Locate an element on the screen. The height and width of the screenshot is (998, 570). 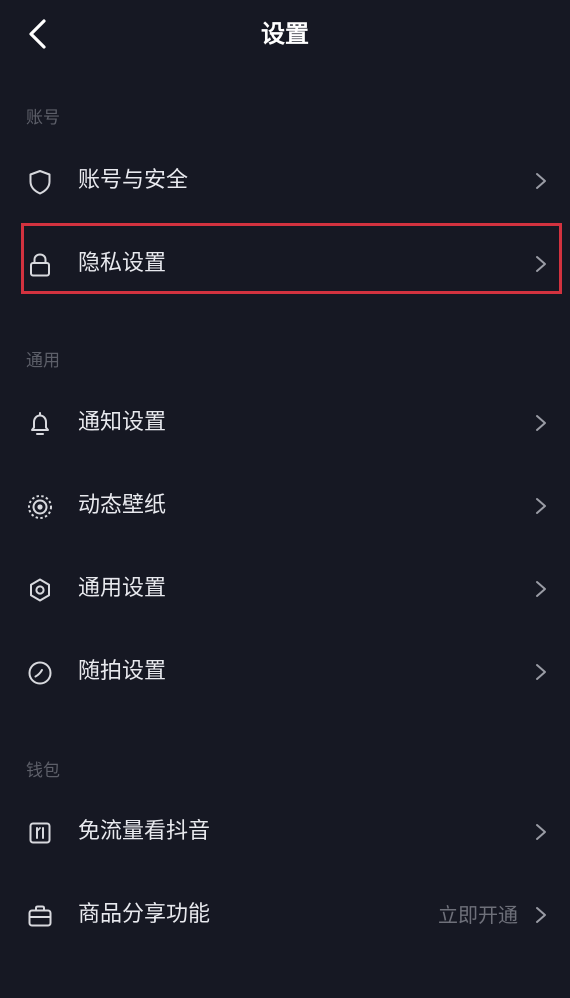
settings-item-privacy: 隐私设置 is located at coordinates (285, 264).